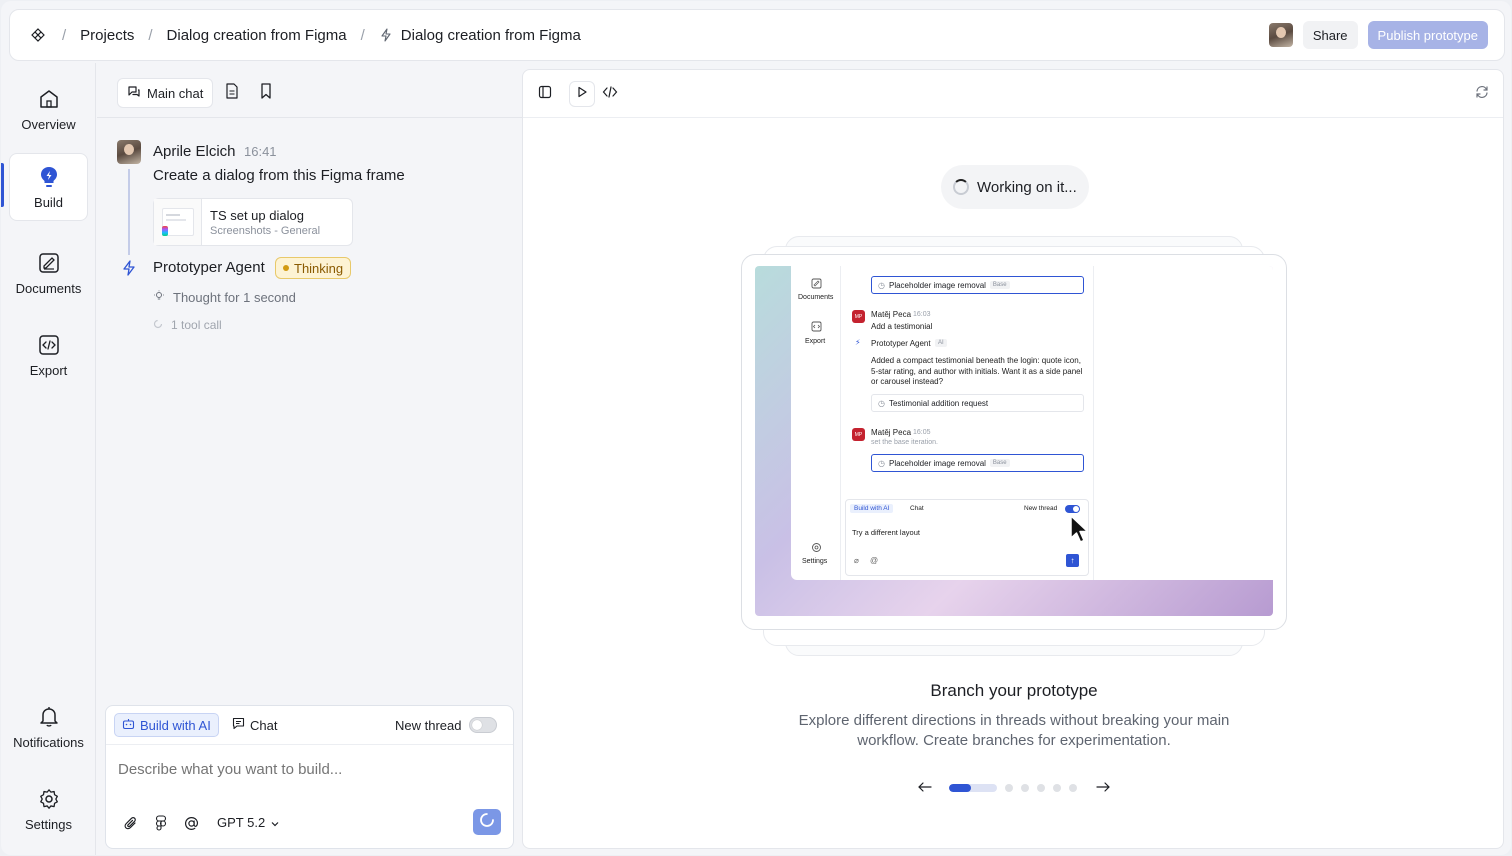 The width and height of the screenshot is (1512, 856). I want to click on sidebar-item-overview: Overview, so click(48, 109).